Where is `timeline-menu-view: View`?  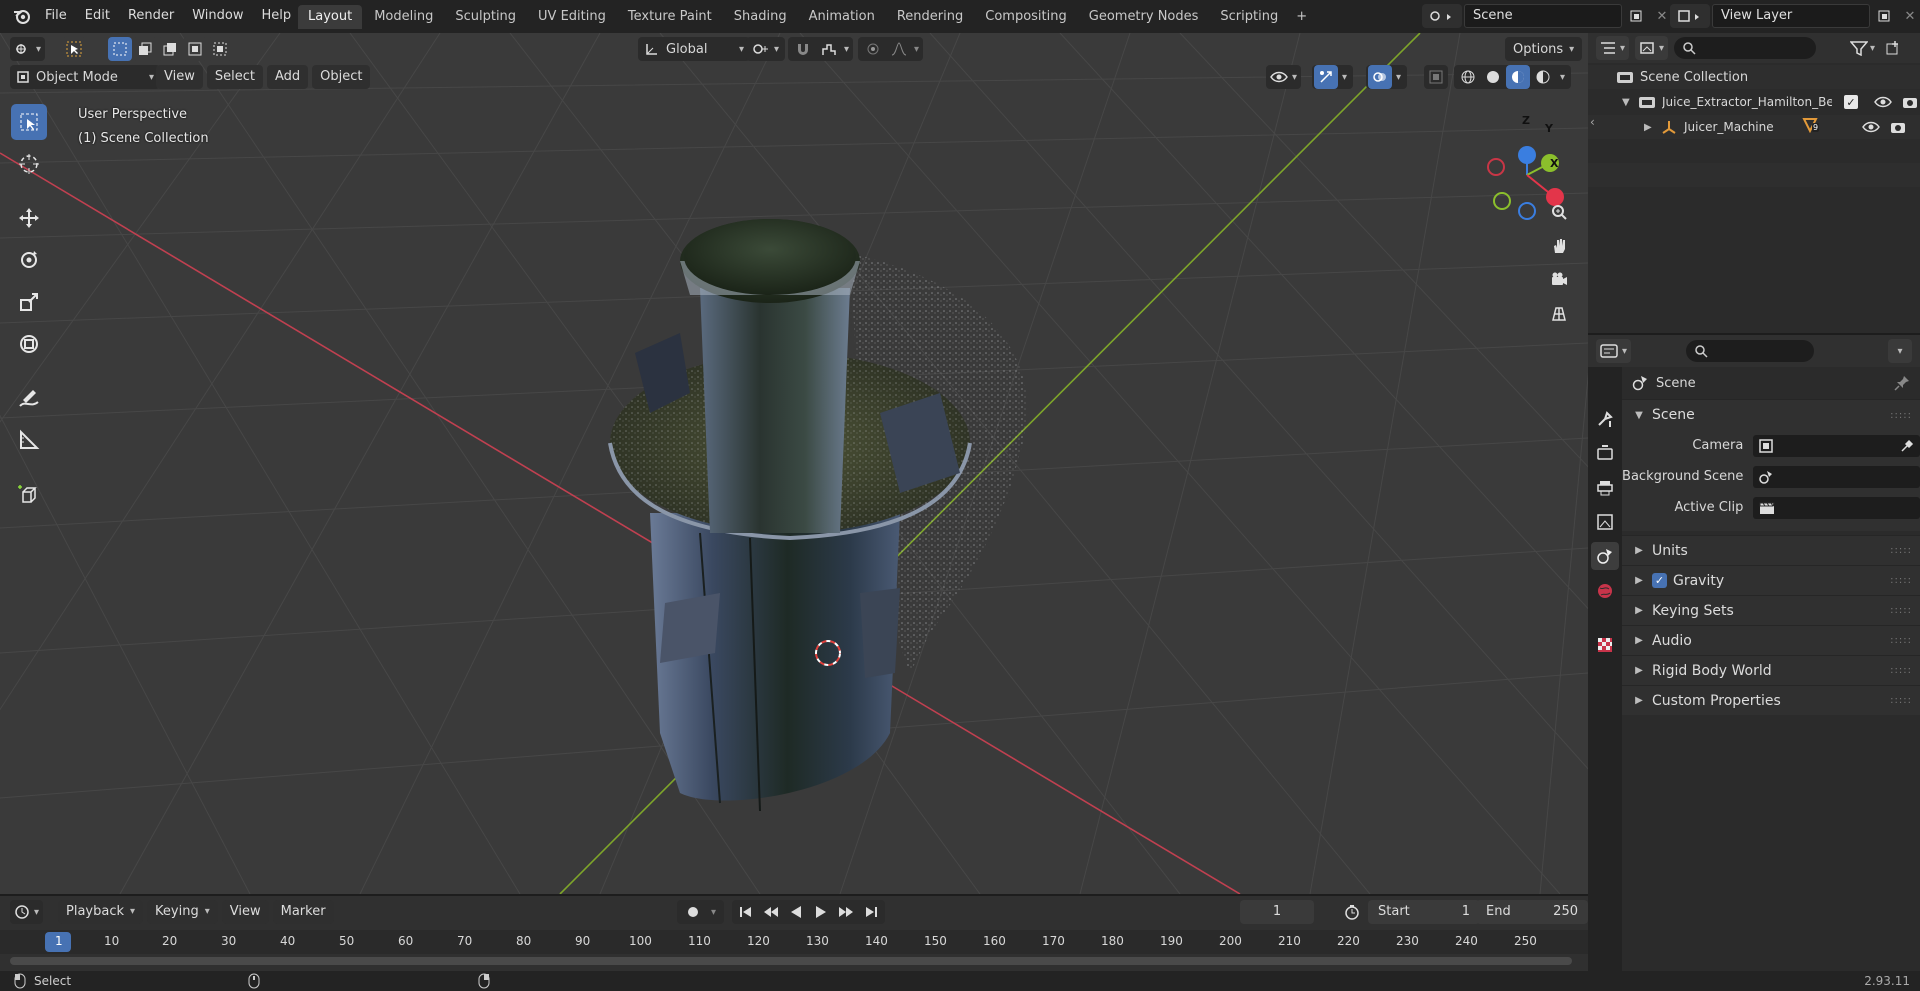
timeline-menu-view: View is located at coordinates (245, 912).